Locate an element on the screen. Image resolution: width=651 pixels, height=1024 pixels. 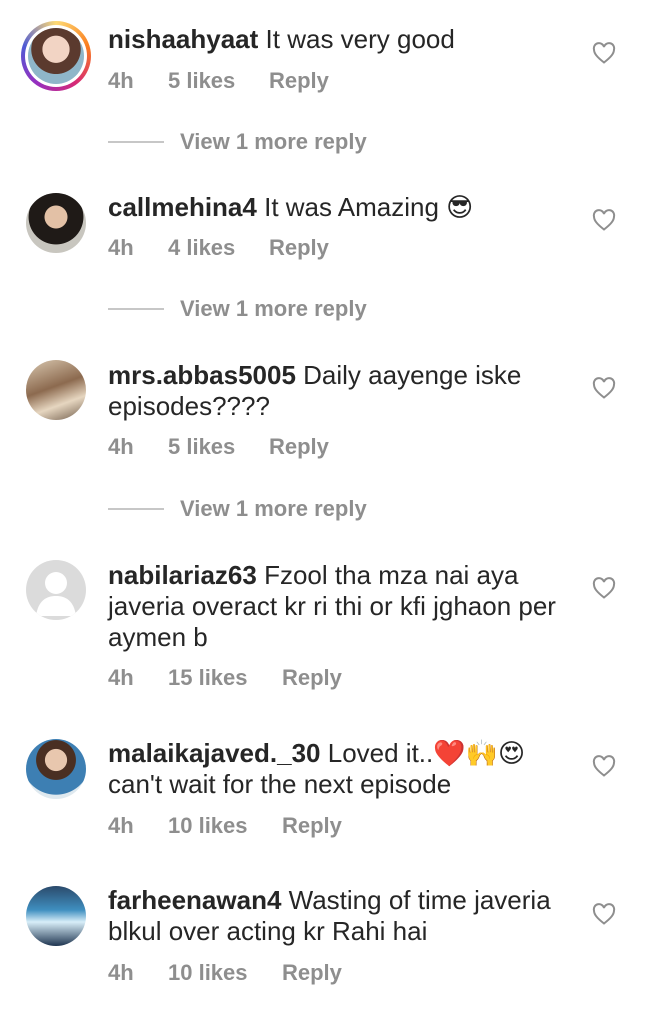
comment-likes: 15 likes is located at coordinates (225, 678).